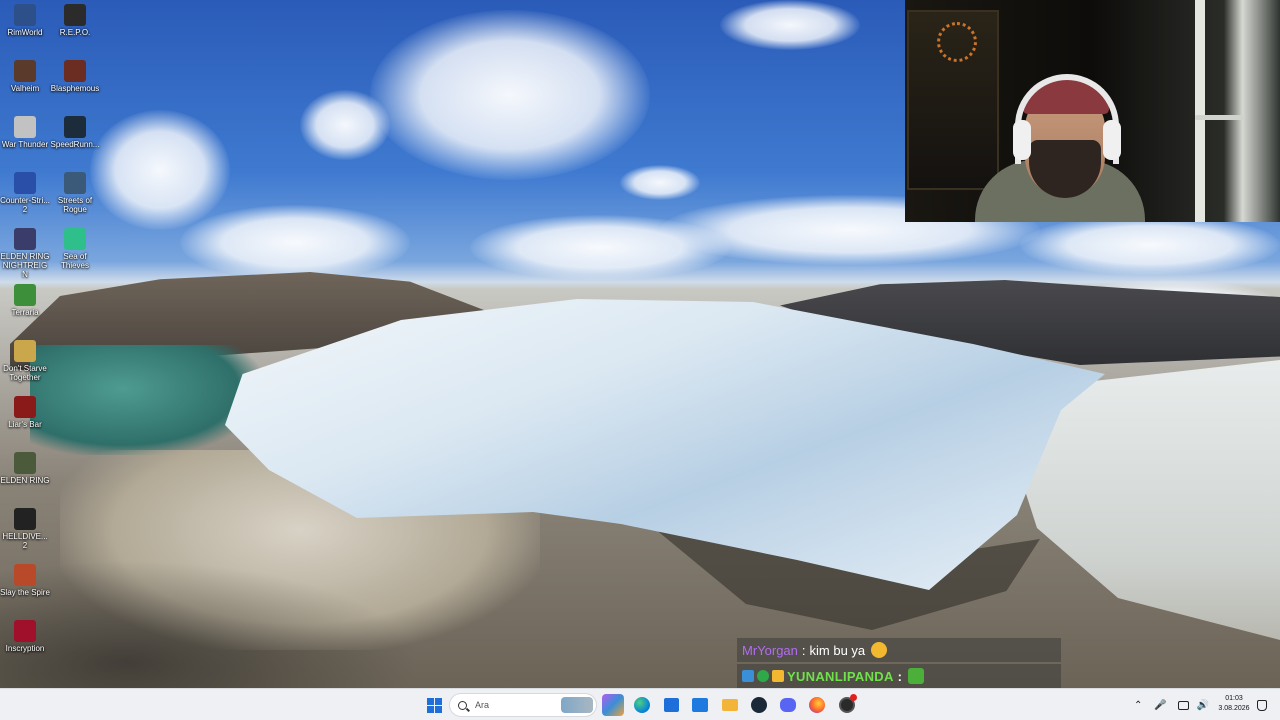  What do you see at coordinates (25, 519) in the screenshot?
I see `helldivers-icon` at bounding box center [25, 519].